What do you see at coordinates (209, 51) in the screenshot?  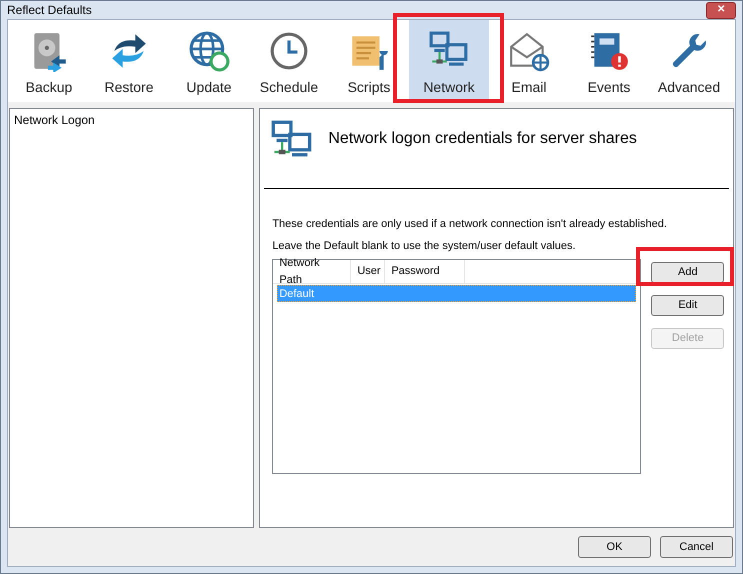 I see `globe-icon` at bounding box center [209, 51].